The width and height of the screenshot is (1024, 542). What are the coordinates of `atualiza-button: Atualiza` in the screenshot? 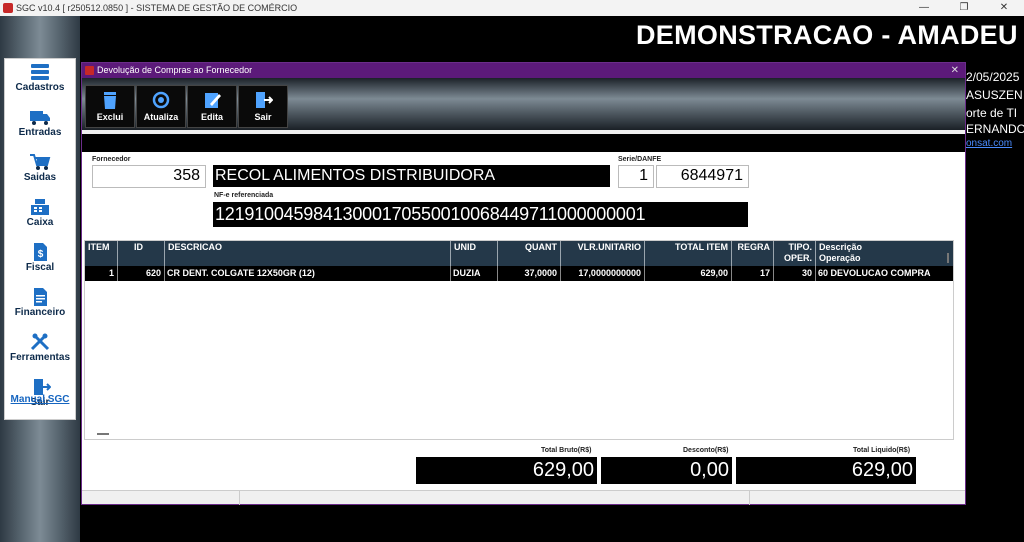 It's located at (161, 106).